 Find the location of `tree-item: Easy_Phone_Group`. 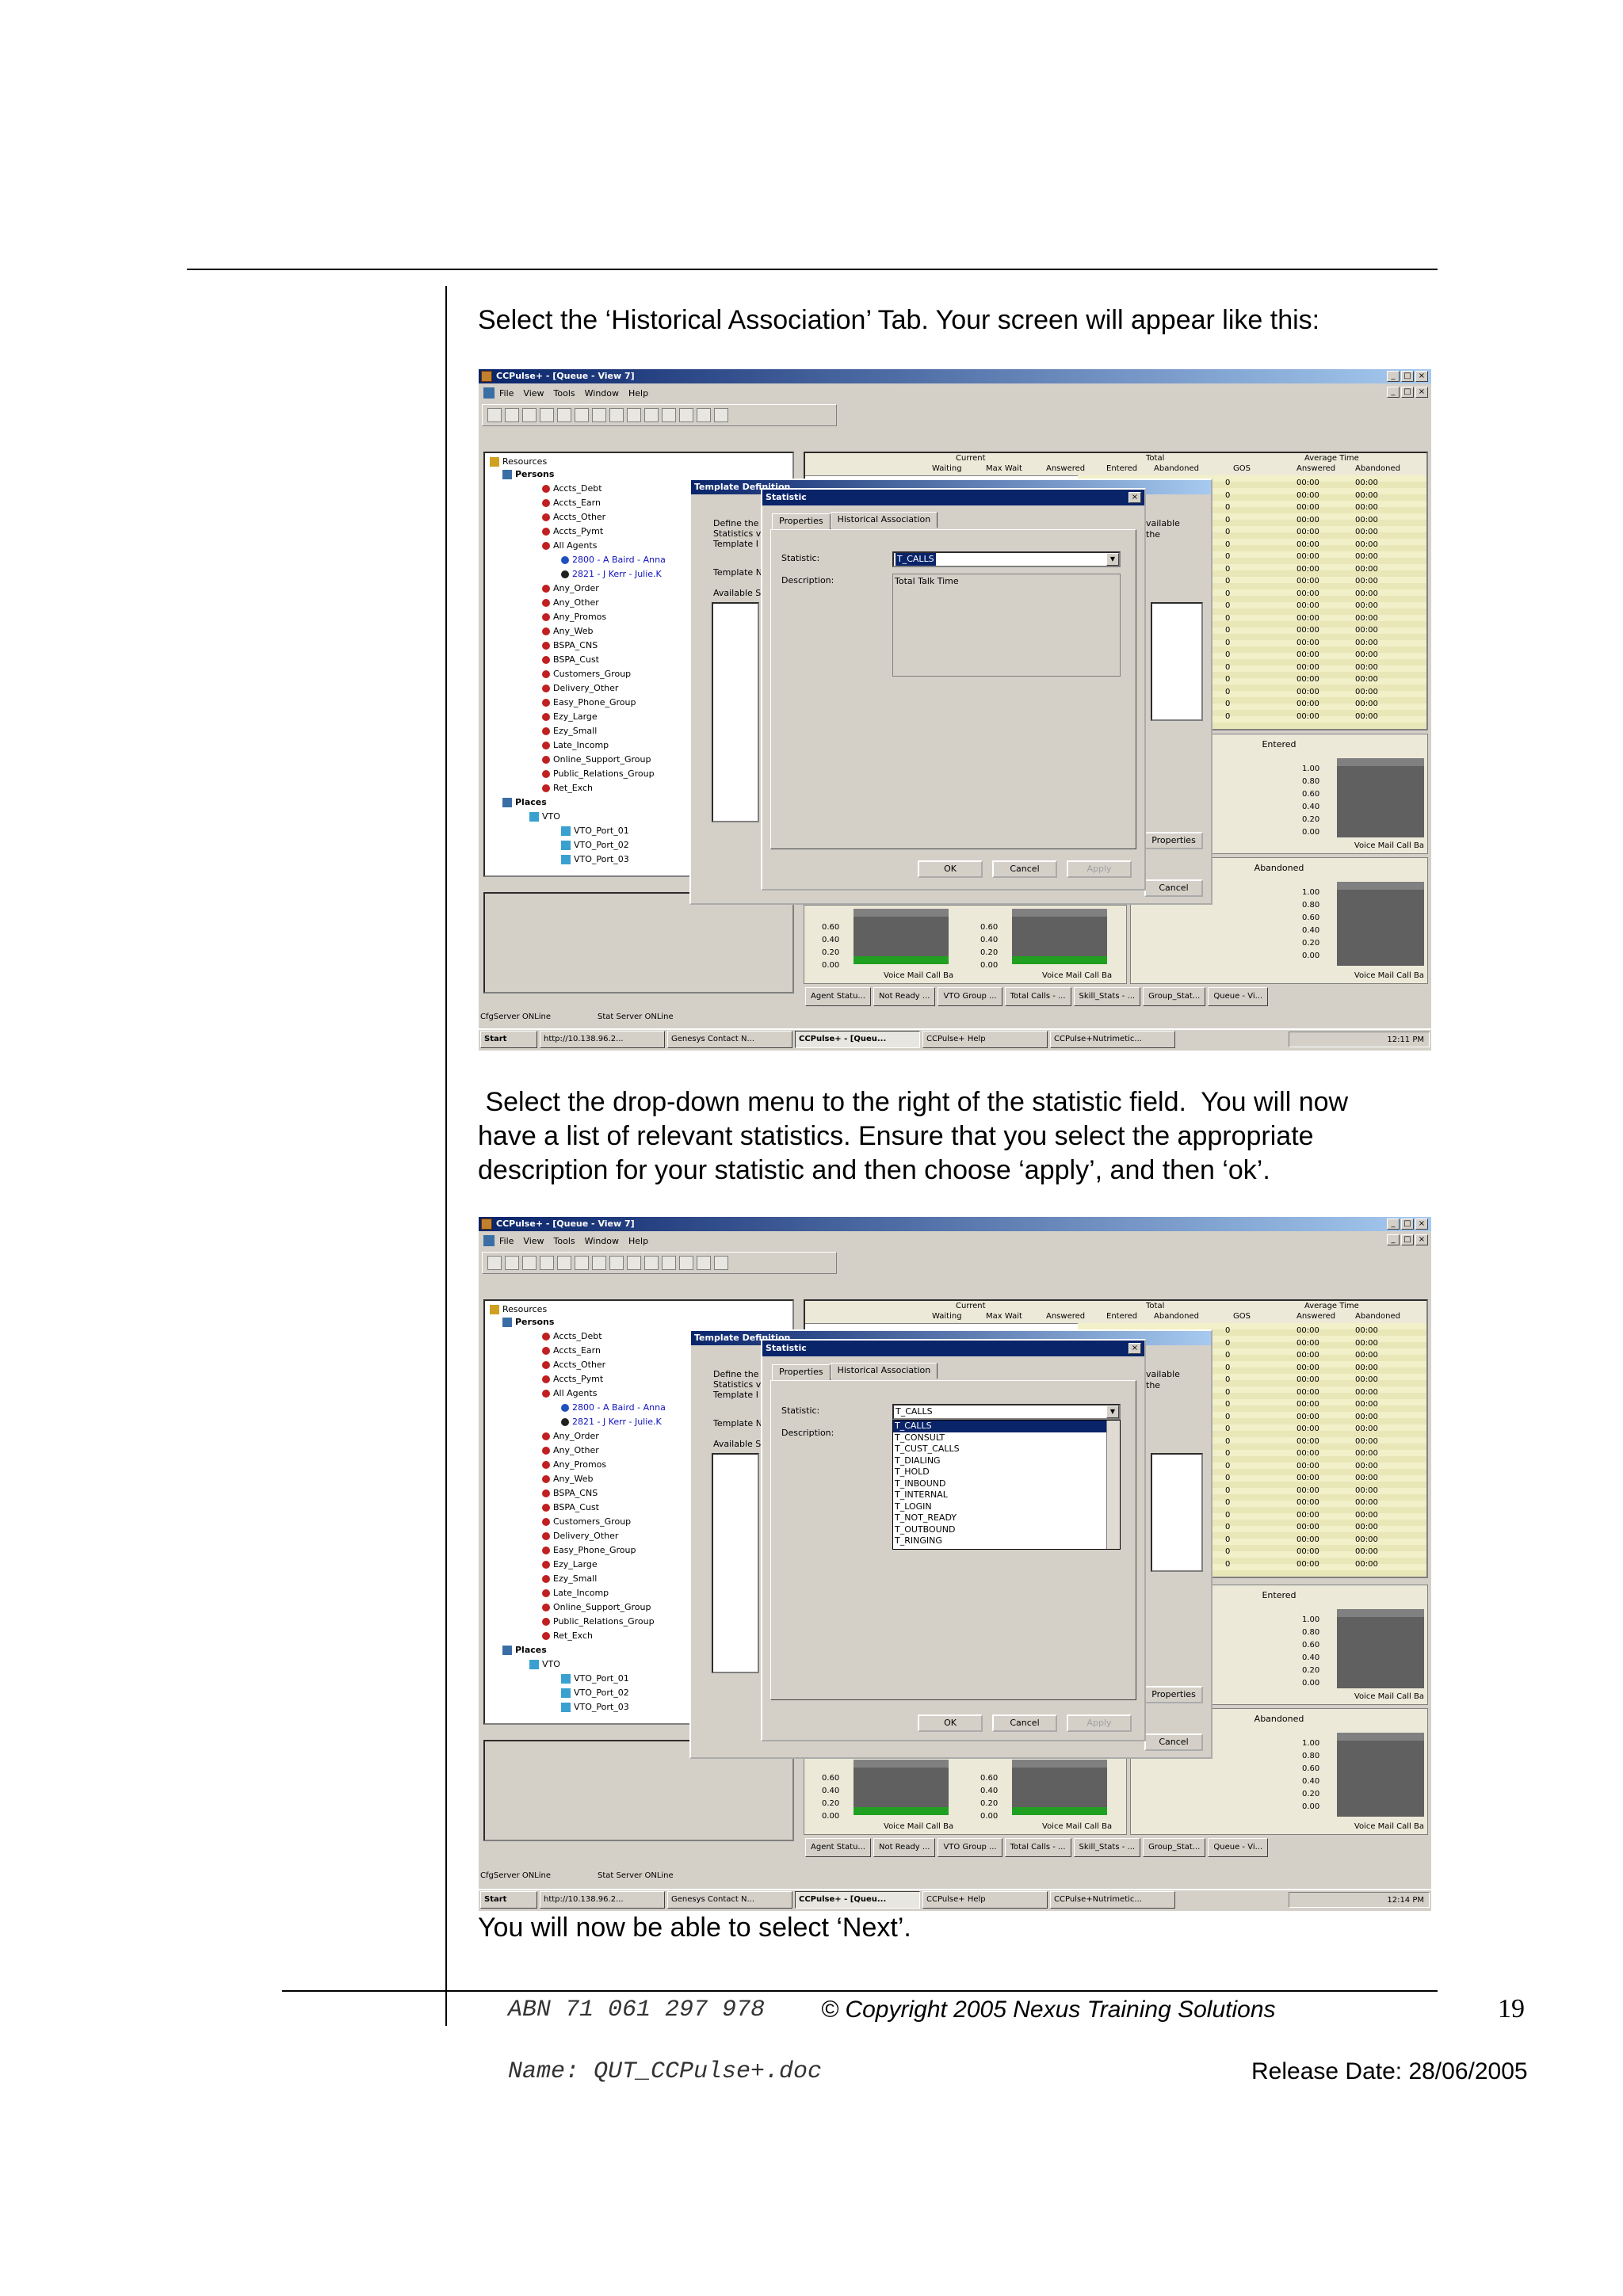

tree-item: Easy_Phone_Group is located at coordinates (589, 703).